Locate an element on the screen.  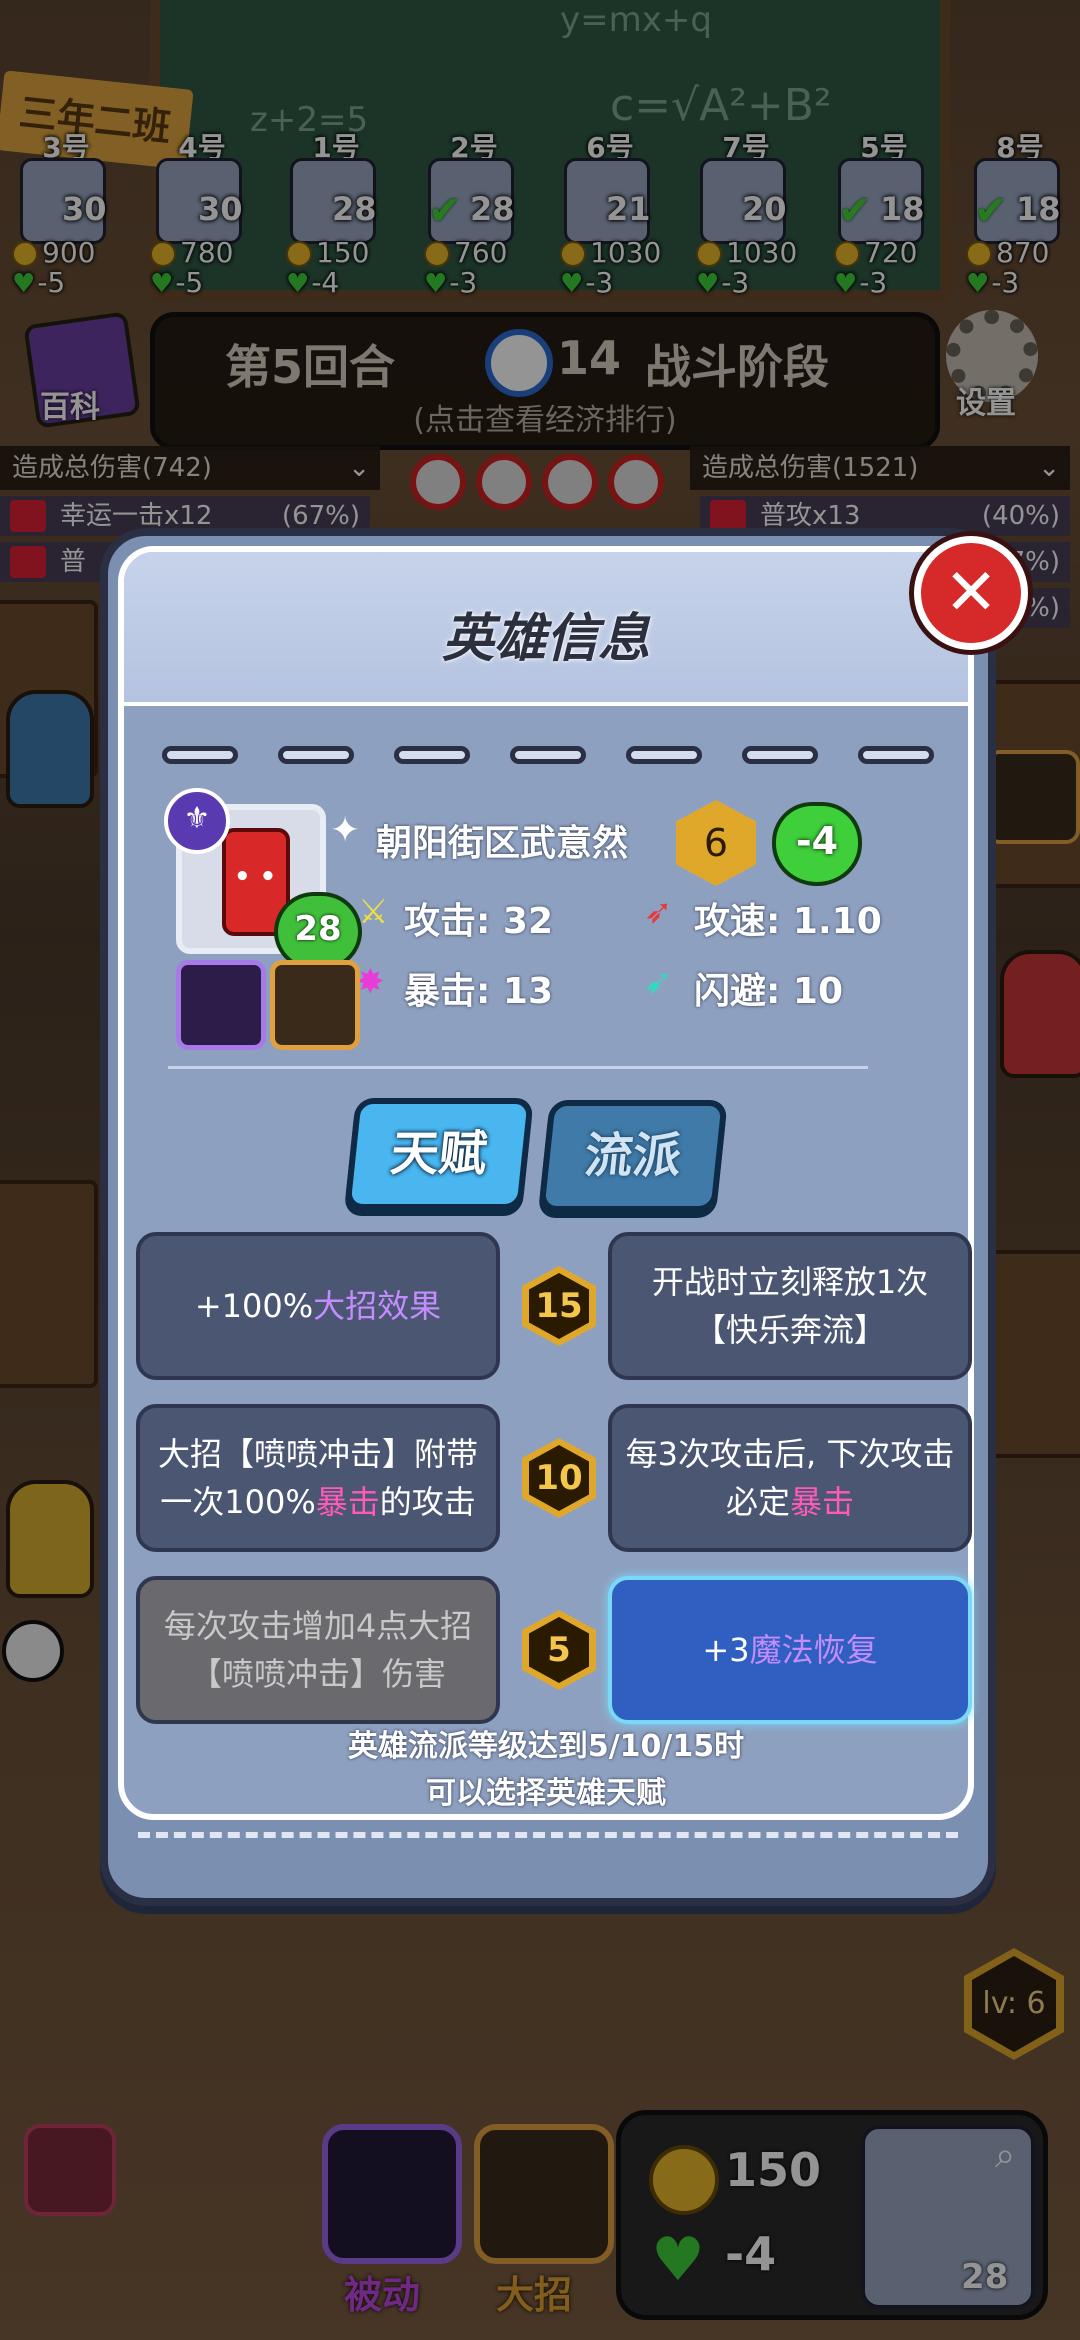
close-x-icon: ✕ is located at coordinates (971, 593).